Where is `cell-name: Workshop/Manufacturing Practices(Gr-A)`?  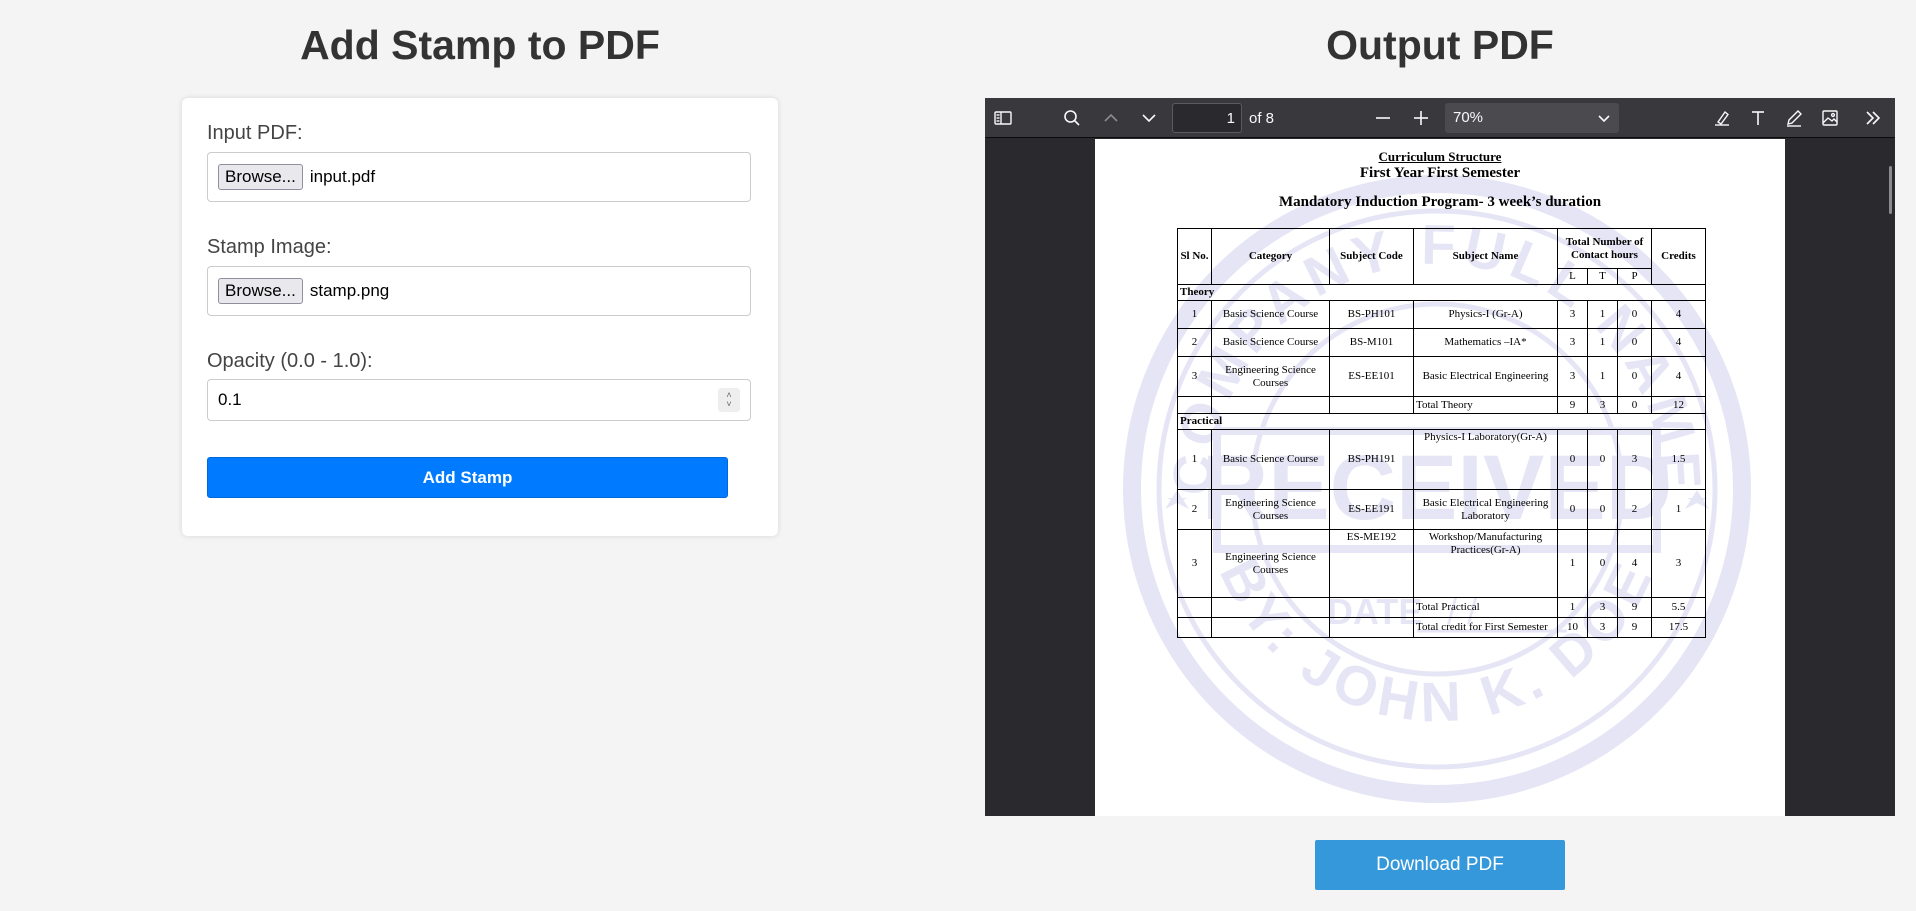 cell-name: Workshop/Manufacturing Practices(Gr-A) is located at coordinates (1485, 563).